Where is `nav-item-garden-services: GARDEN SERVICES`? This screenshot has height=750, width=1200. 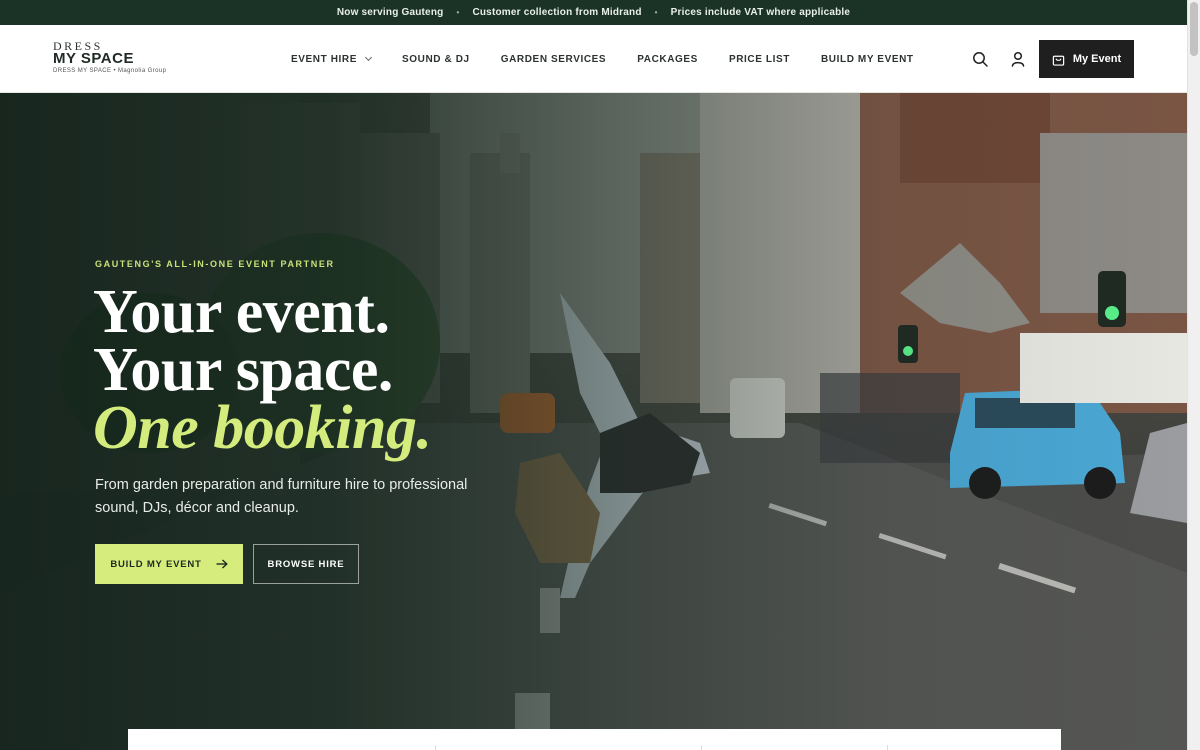
nav-item-garden-services: GARDEN SERVICES is located at coordinates (554, 59).